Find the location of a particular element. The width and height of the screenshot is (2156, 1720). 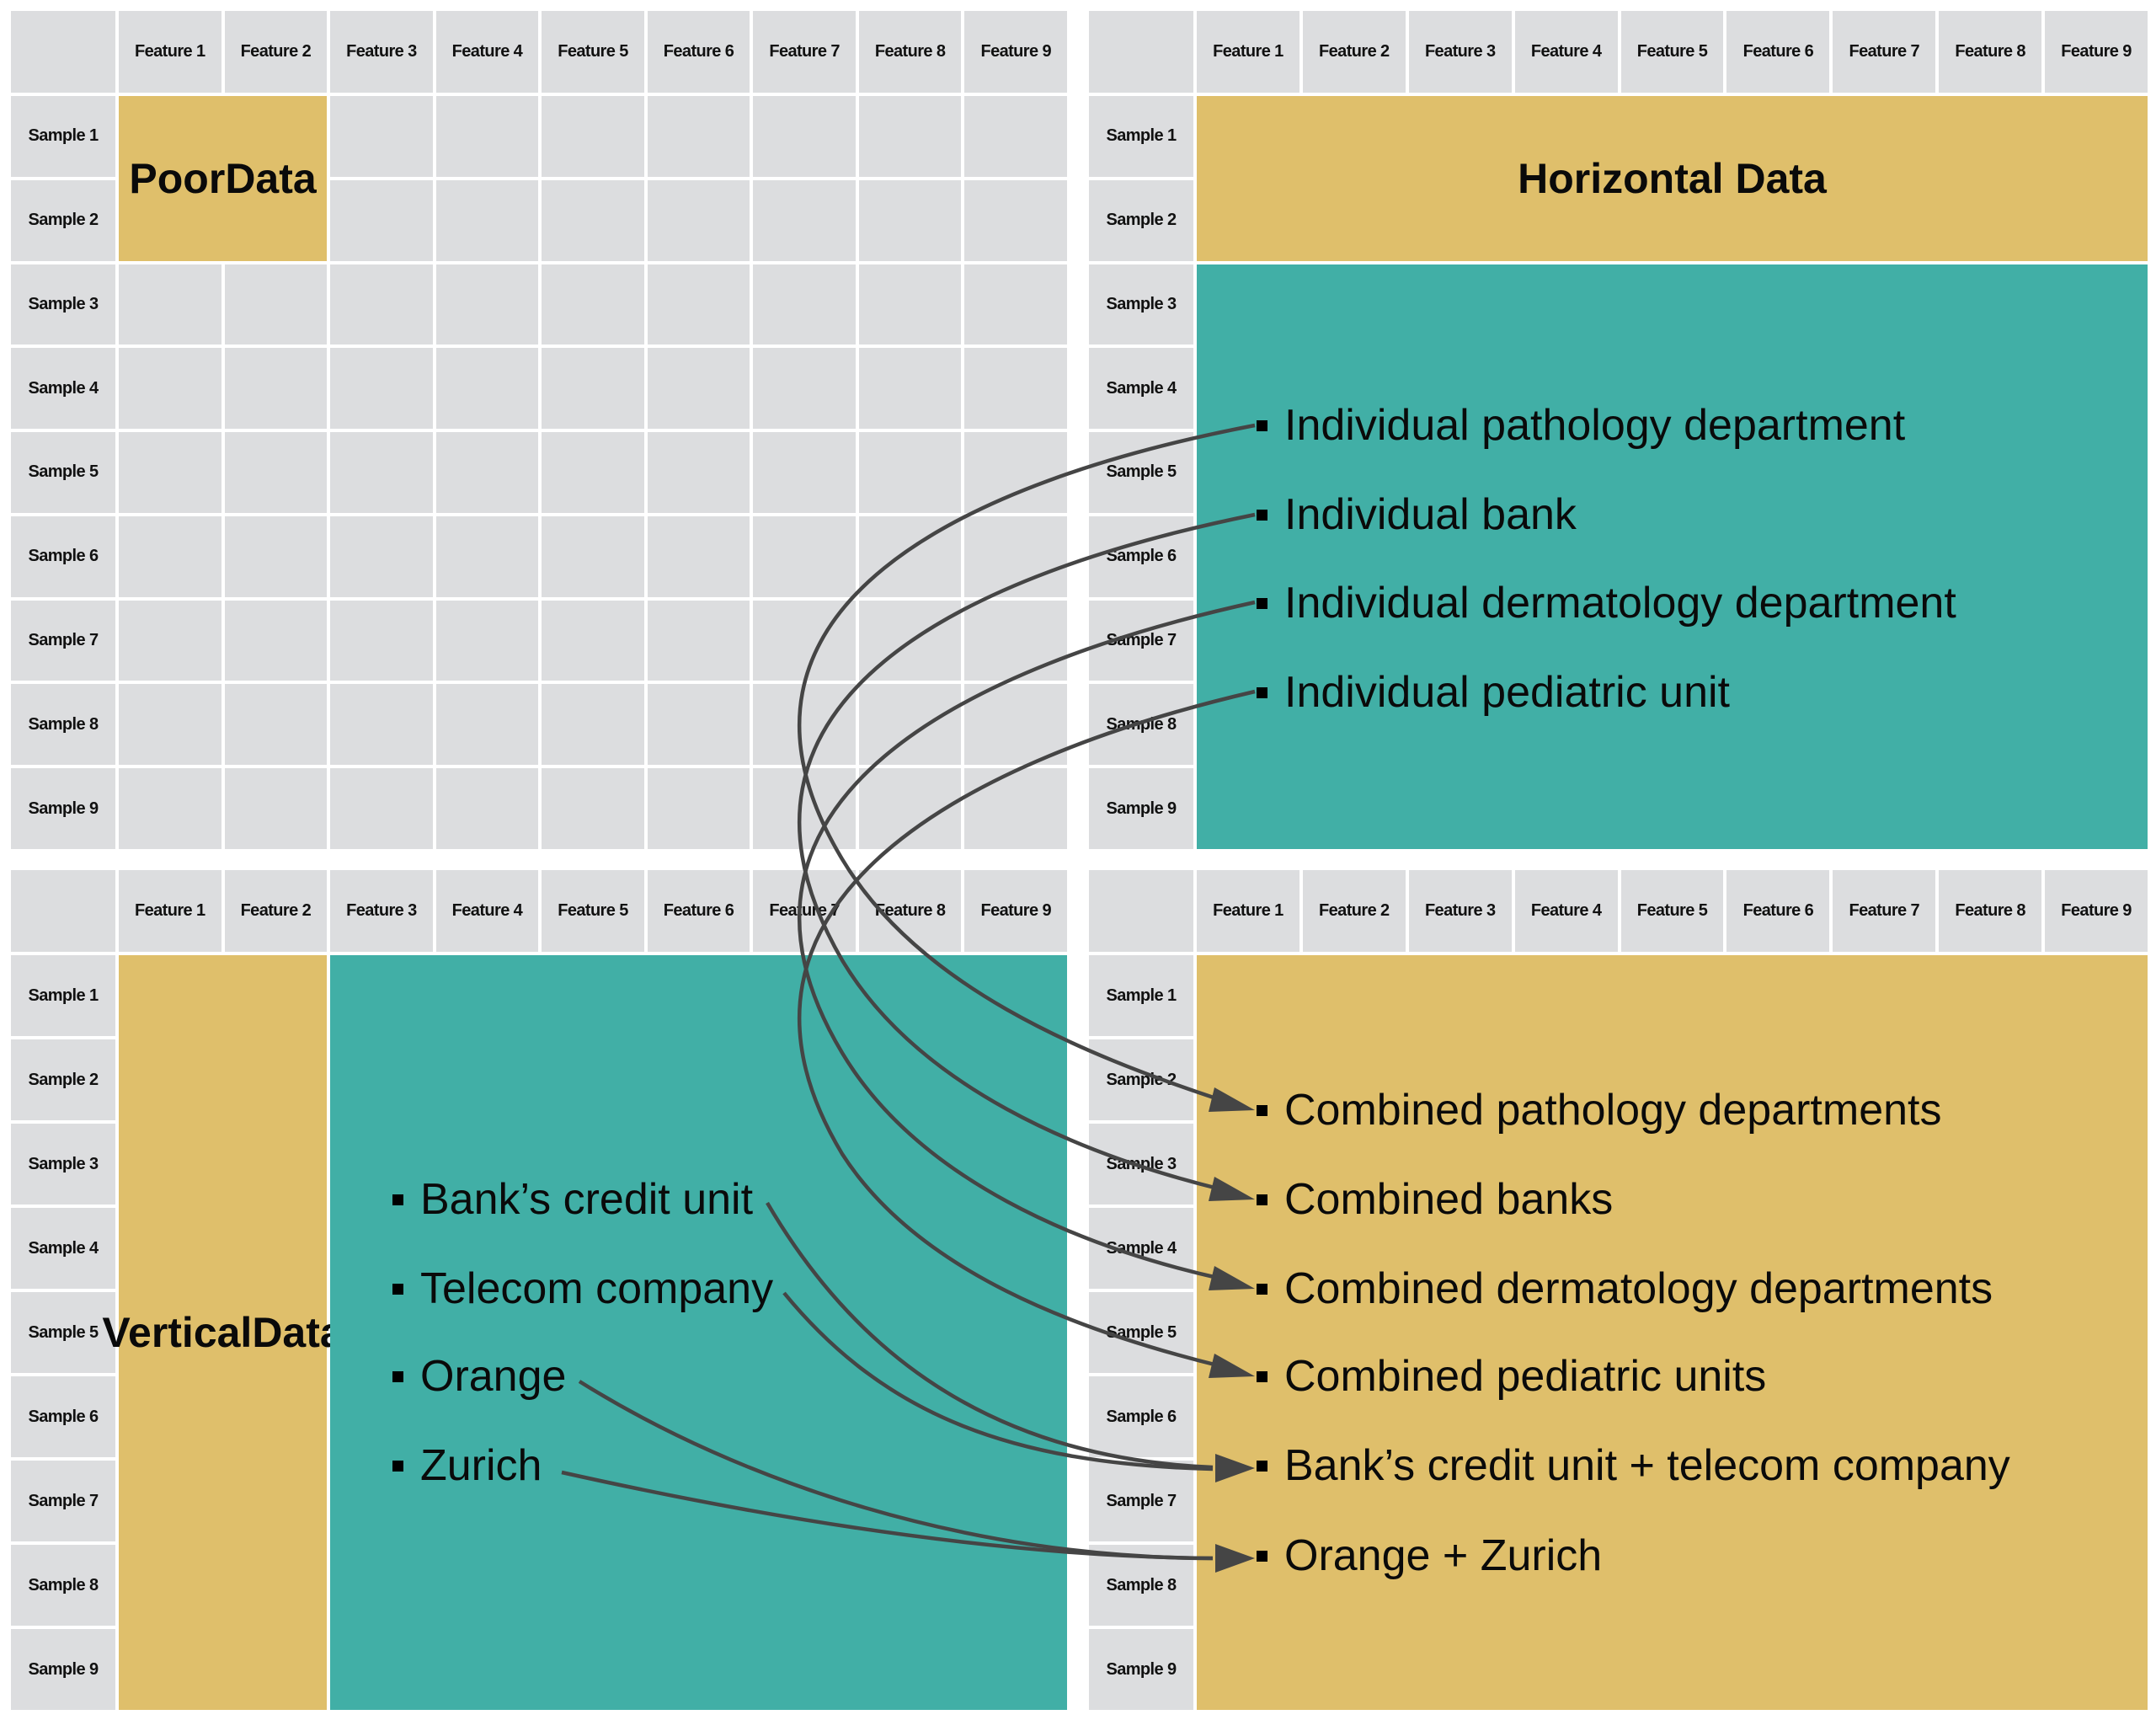

list-item: Individual bank is located at coordinates (1417, 514).